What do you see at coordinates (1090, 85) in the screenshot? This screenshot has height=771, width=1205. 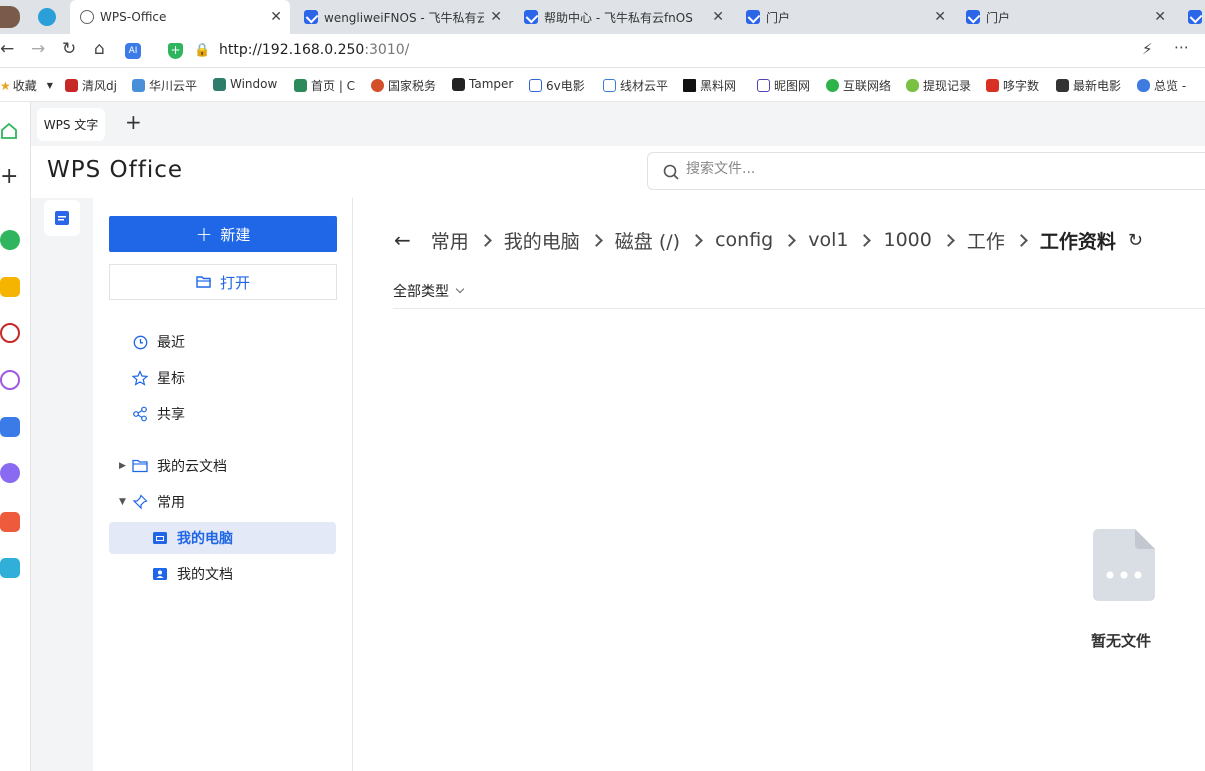 I see `bookmark-item: 最新电影` at bounding box center [1090, 85].